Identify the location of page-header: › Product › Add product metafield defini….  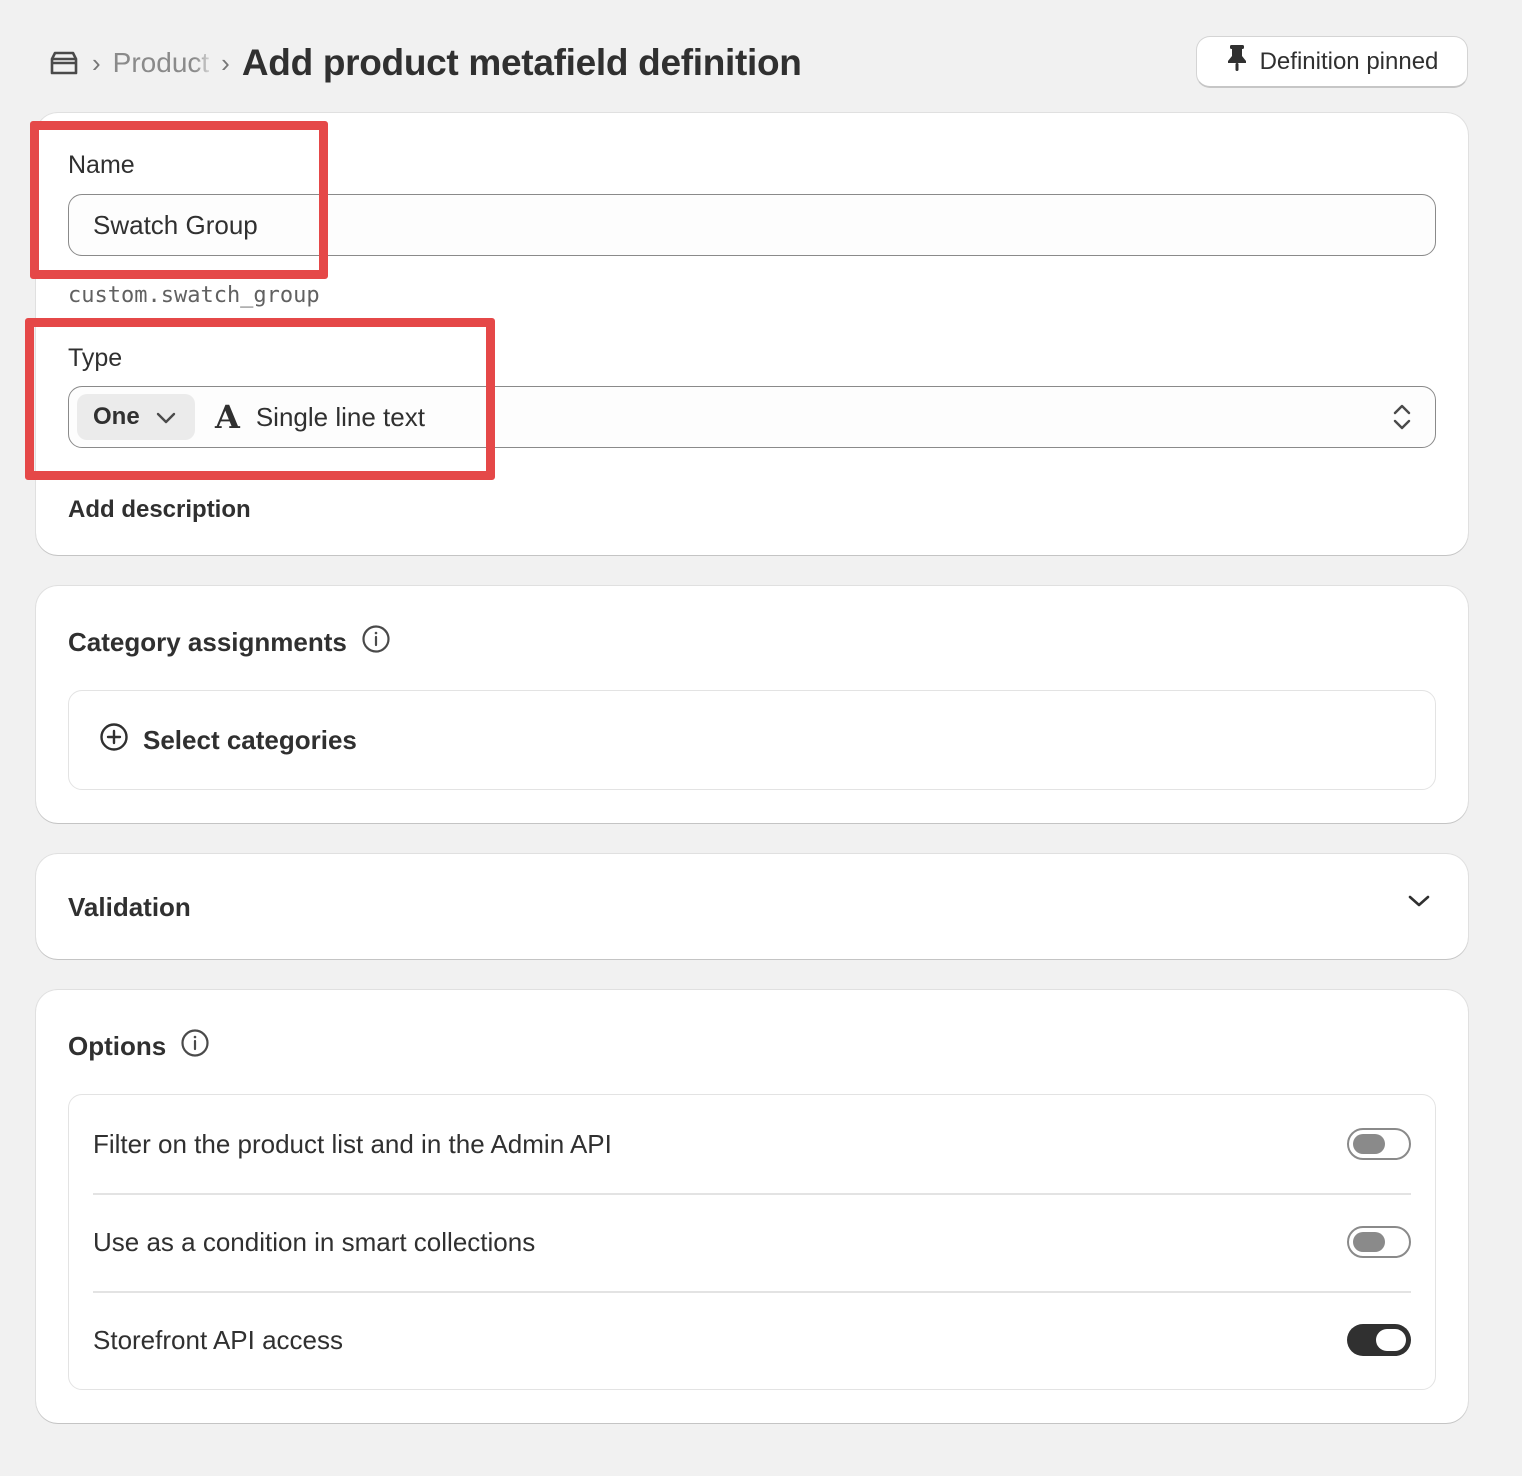
(758, 63).